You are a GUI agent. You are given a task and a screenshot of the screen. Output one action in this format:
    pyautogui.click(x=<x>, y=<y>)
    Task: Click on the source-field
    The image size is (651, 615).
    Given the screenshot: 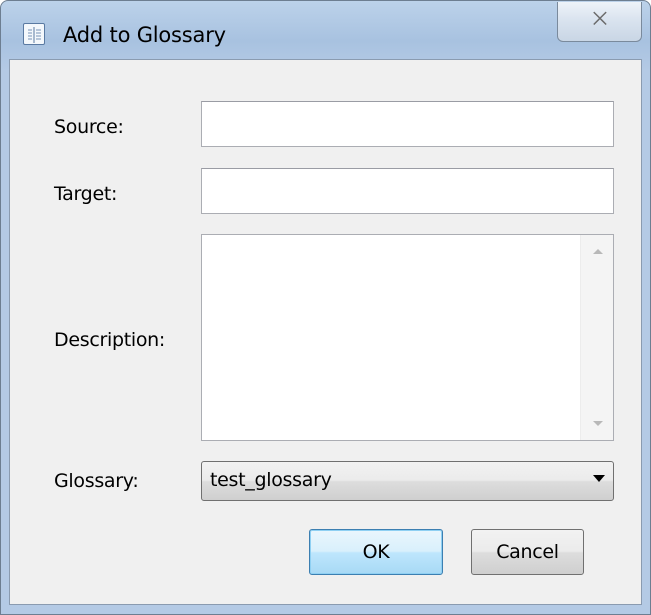 What is the action you would take?
    pyautogui.click(x=407, y=124)
    